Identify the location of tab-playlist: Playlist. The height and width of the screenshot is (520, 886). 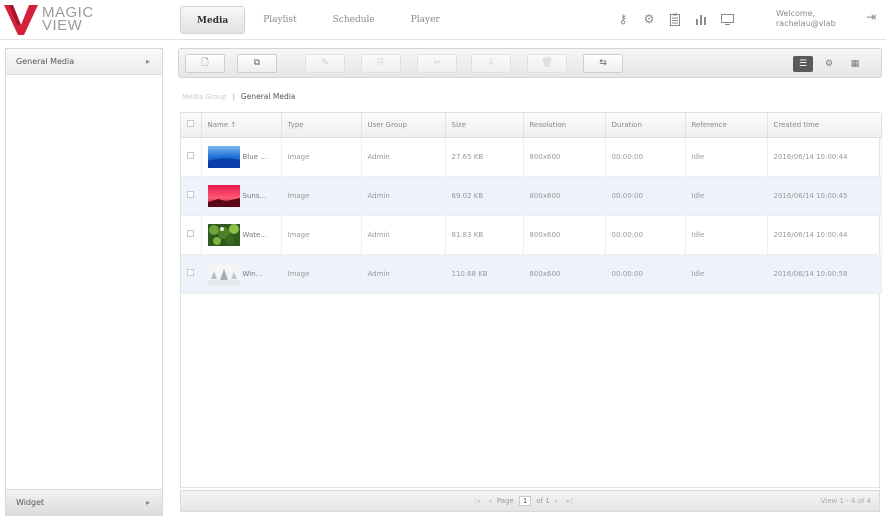
(279, 20).